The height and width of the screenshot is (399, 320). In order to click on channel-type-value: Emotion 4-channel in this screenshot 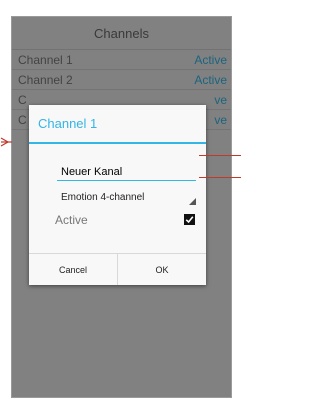, I will do `click(103, 197)`.